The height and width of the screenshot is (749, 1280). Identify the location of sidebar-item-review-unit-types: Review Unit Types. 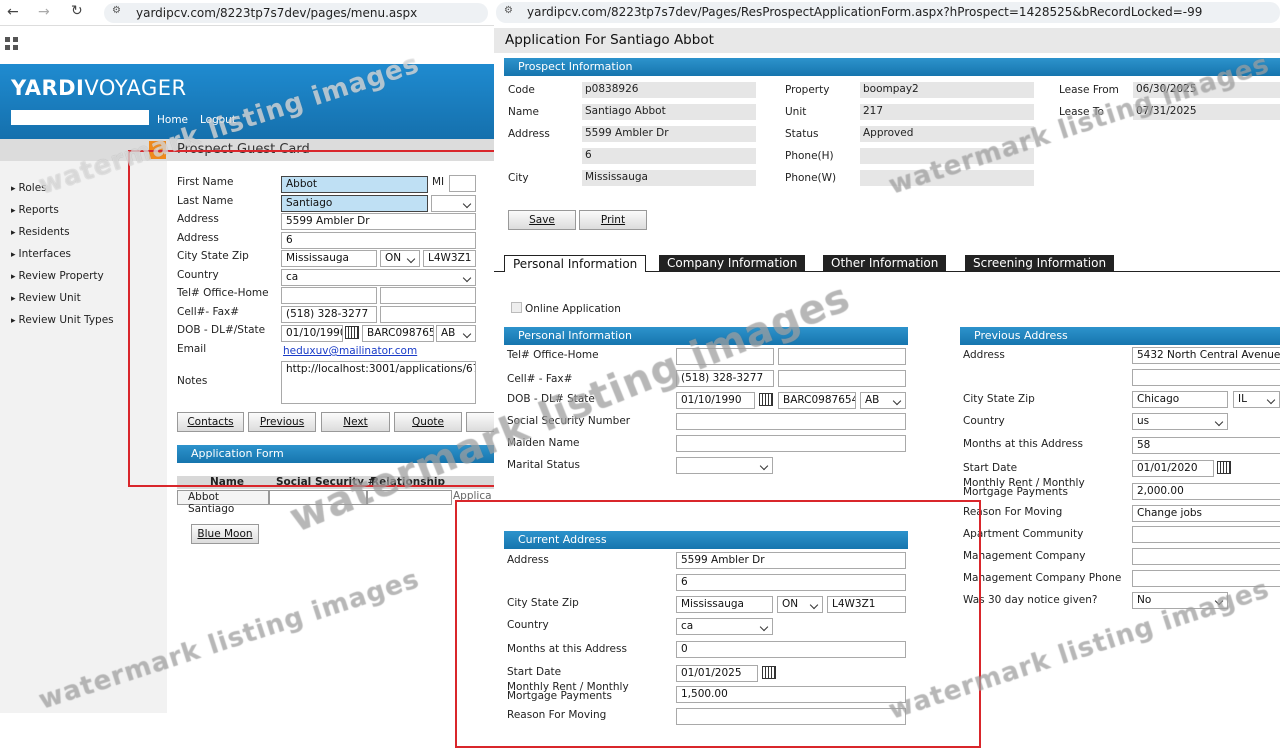
(62, 320).